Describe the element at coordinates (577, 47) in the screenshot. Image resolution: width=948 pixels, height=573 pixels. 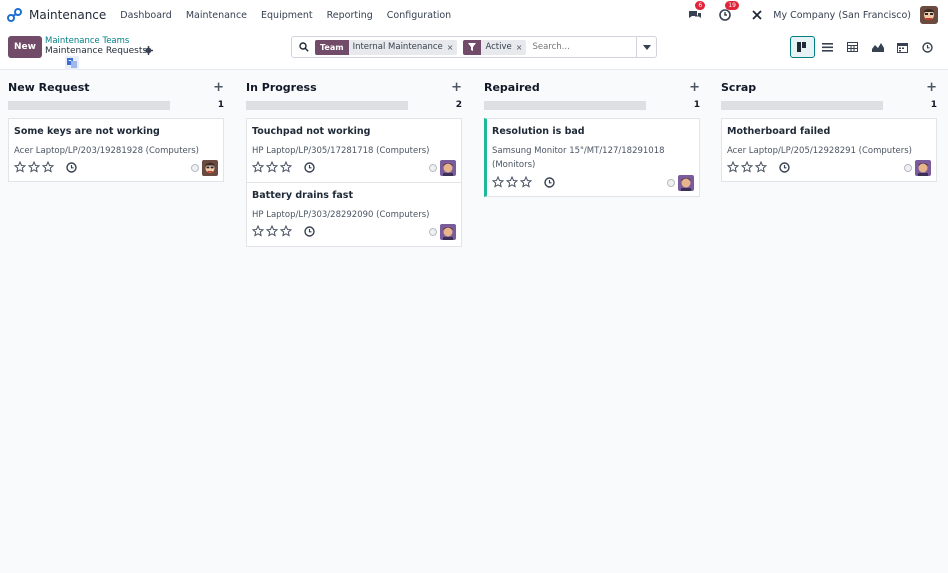
I see `search-input` at that location.